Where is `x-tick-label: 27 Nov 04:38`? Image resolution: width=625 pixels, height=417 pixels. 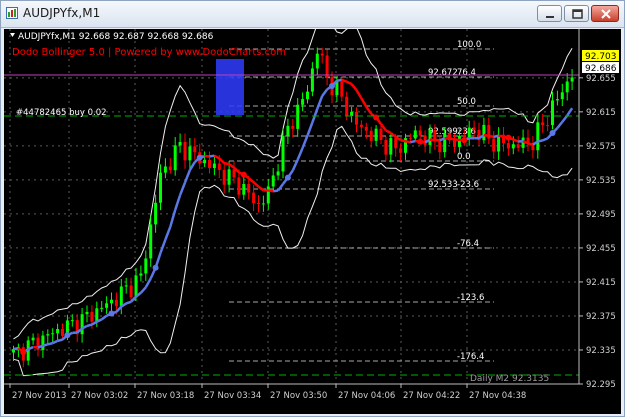 x-tick-label: 27 Nov 04:38 is located at coordinates (497, 396).